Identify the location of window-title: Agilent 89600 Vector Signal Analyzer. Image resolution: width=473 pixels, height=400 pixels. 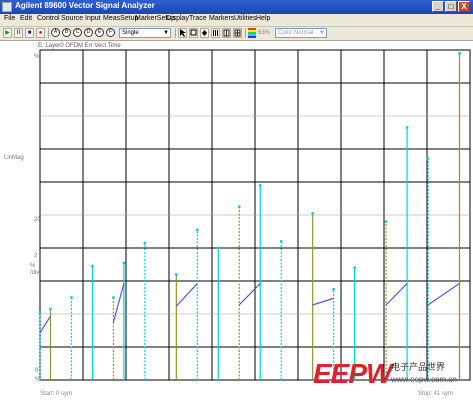
(85, 5).